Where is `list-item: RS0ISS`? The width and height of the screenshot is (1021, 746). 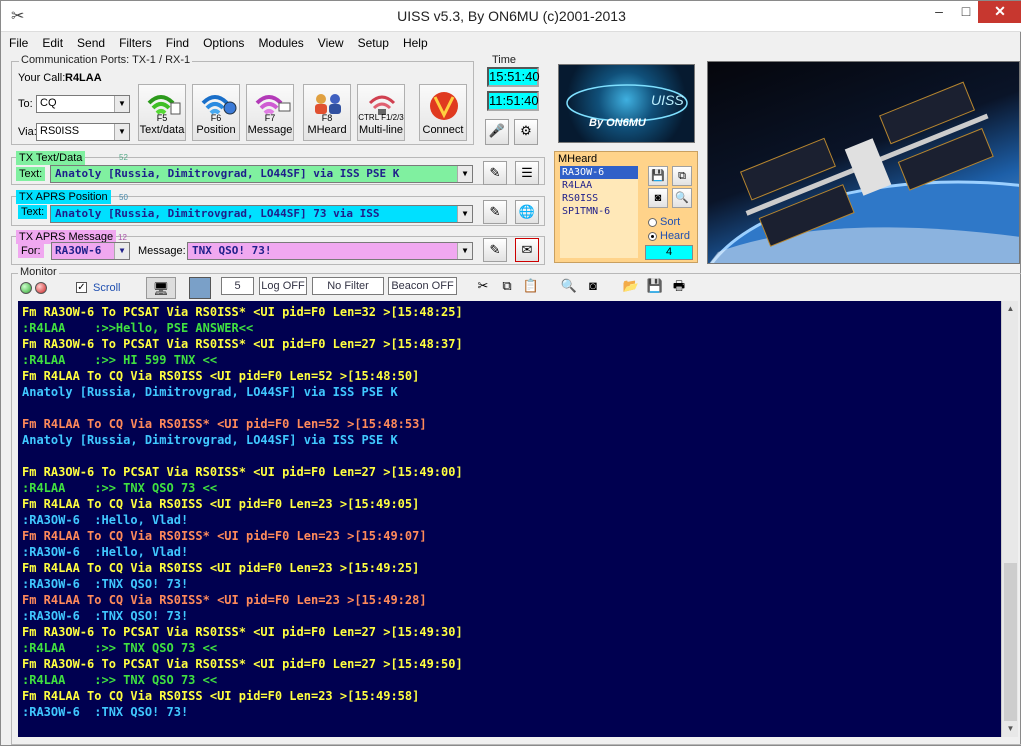
list-item: RS0ISS is located at coordinates (599, 198).